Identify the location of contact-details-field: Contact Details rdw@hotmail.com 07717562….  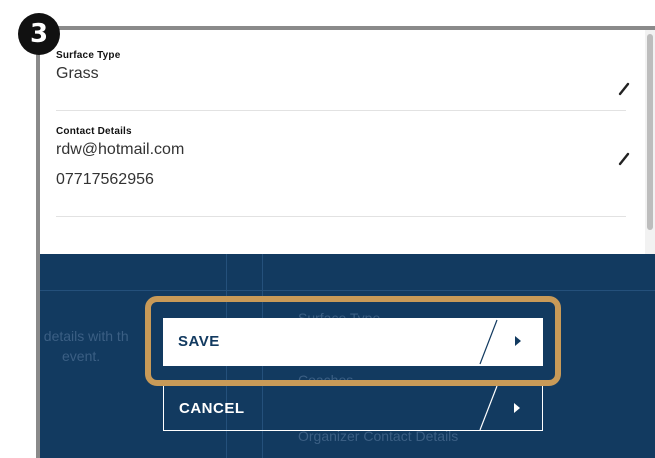
(341, 157).